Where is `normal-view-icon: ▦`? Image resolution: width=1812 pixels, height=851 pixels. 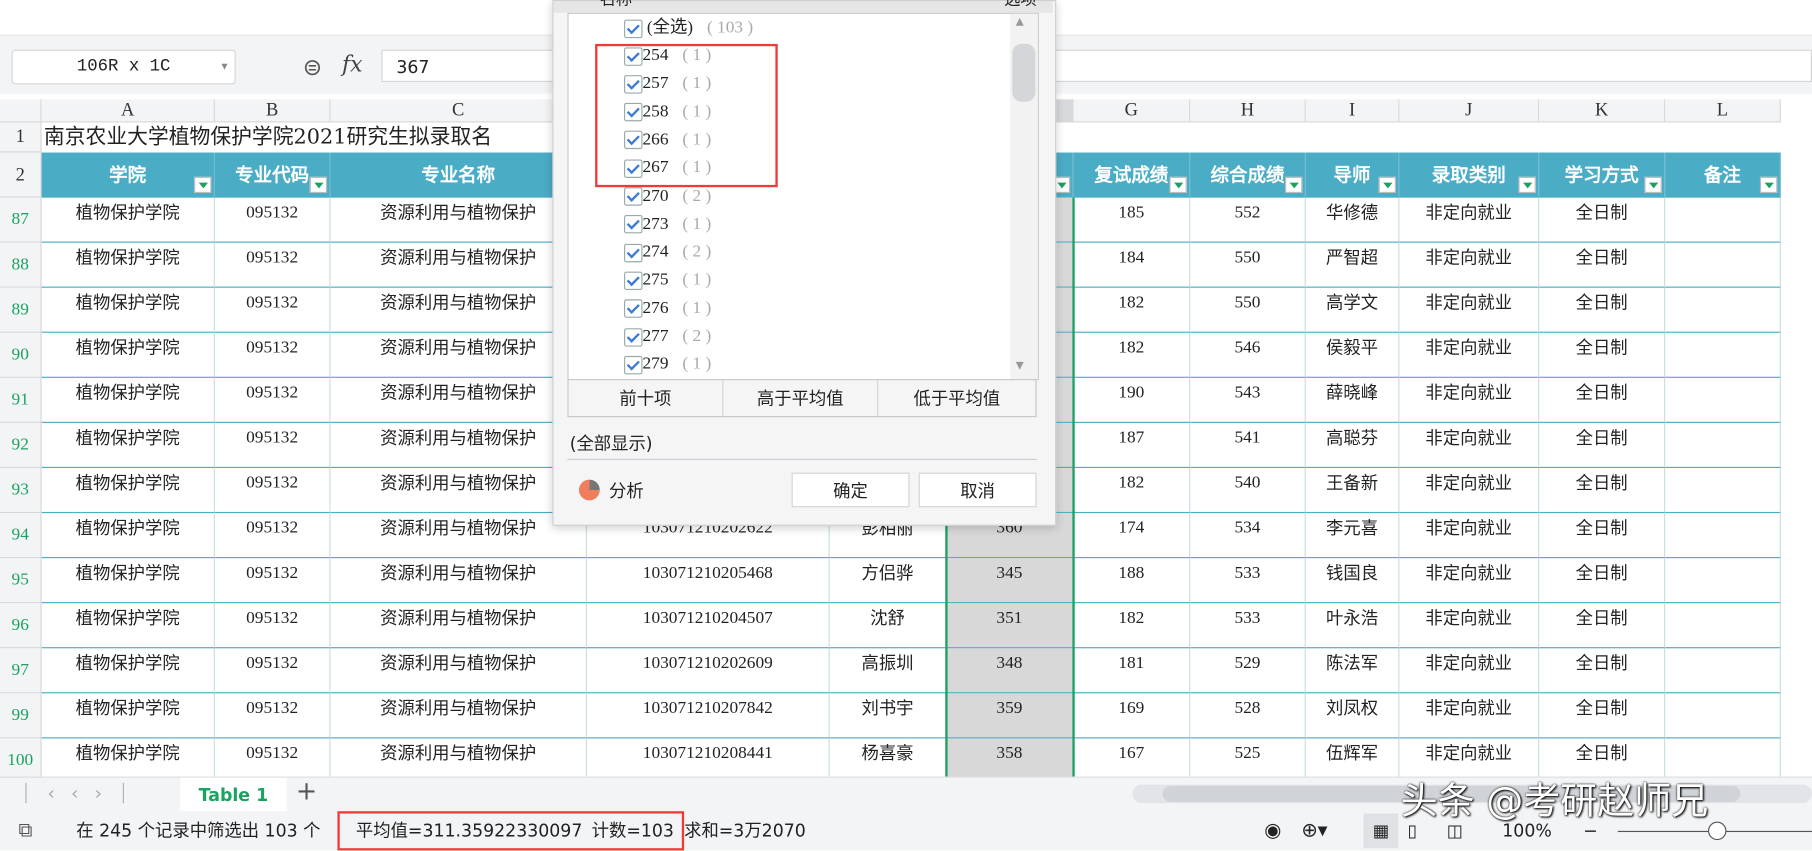 normal-view-icon: ▦ is located at coordinates (1381, 831).